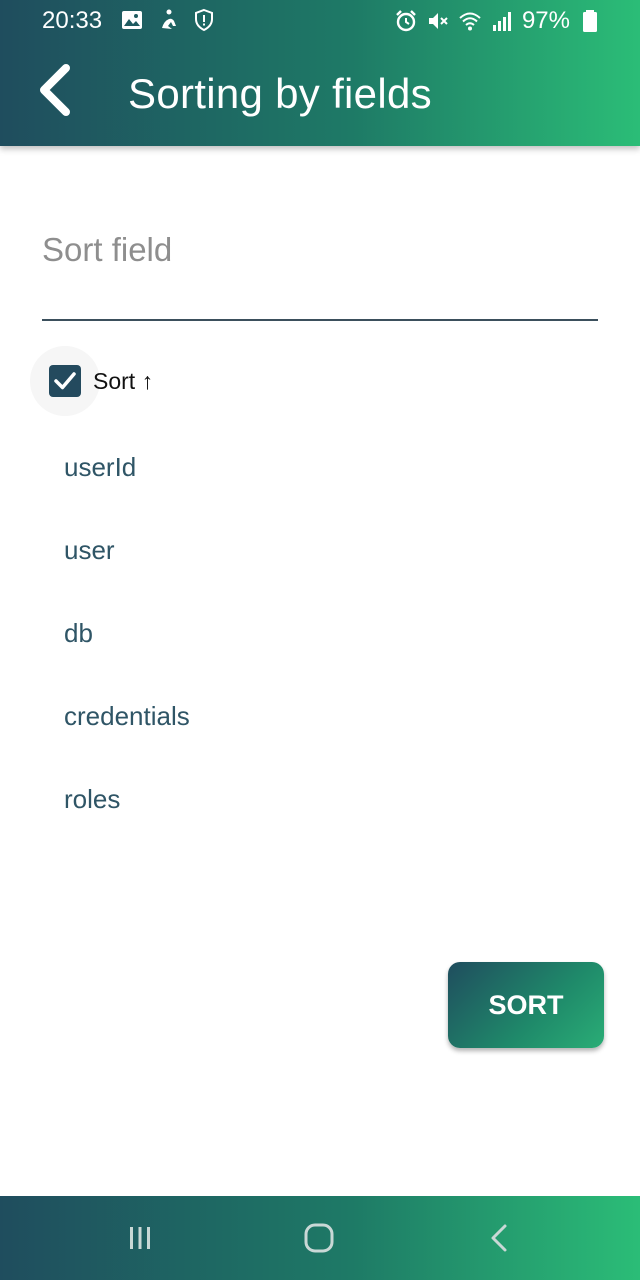 The image size is (640, 1280). What do you see at coordinates (127, 716) in the screenshot?
I see `list-item-credentials: credentials` at bounding box center [127, 716].